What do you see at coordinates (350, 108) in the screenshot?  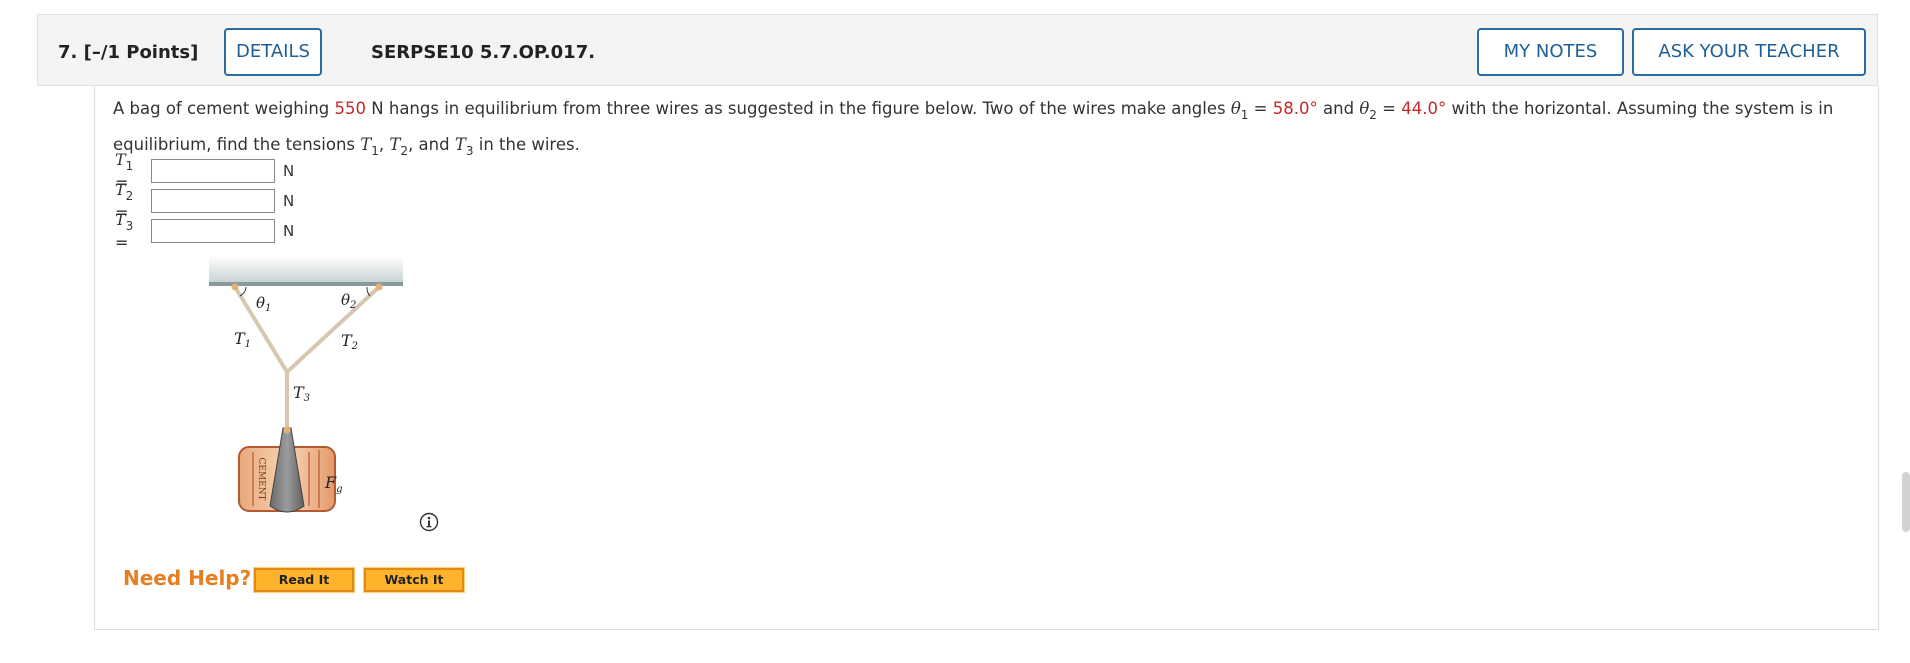 I see `given-weight: 550` at bounding box center [350, 108].